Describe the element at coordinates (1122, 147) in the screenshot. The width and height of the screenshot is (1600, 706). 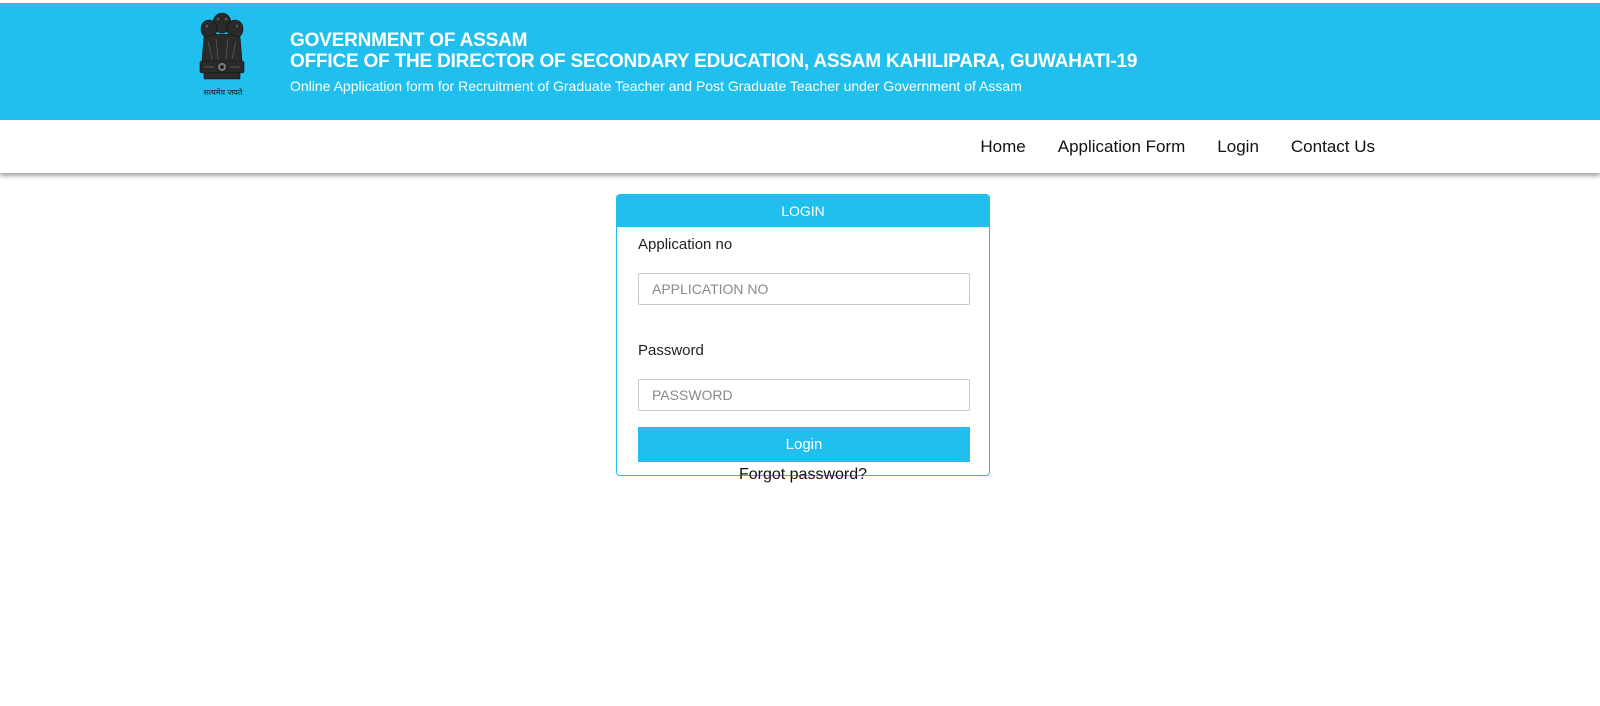
I see `nav-item-application-form: Application Form` at that location.